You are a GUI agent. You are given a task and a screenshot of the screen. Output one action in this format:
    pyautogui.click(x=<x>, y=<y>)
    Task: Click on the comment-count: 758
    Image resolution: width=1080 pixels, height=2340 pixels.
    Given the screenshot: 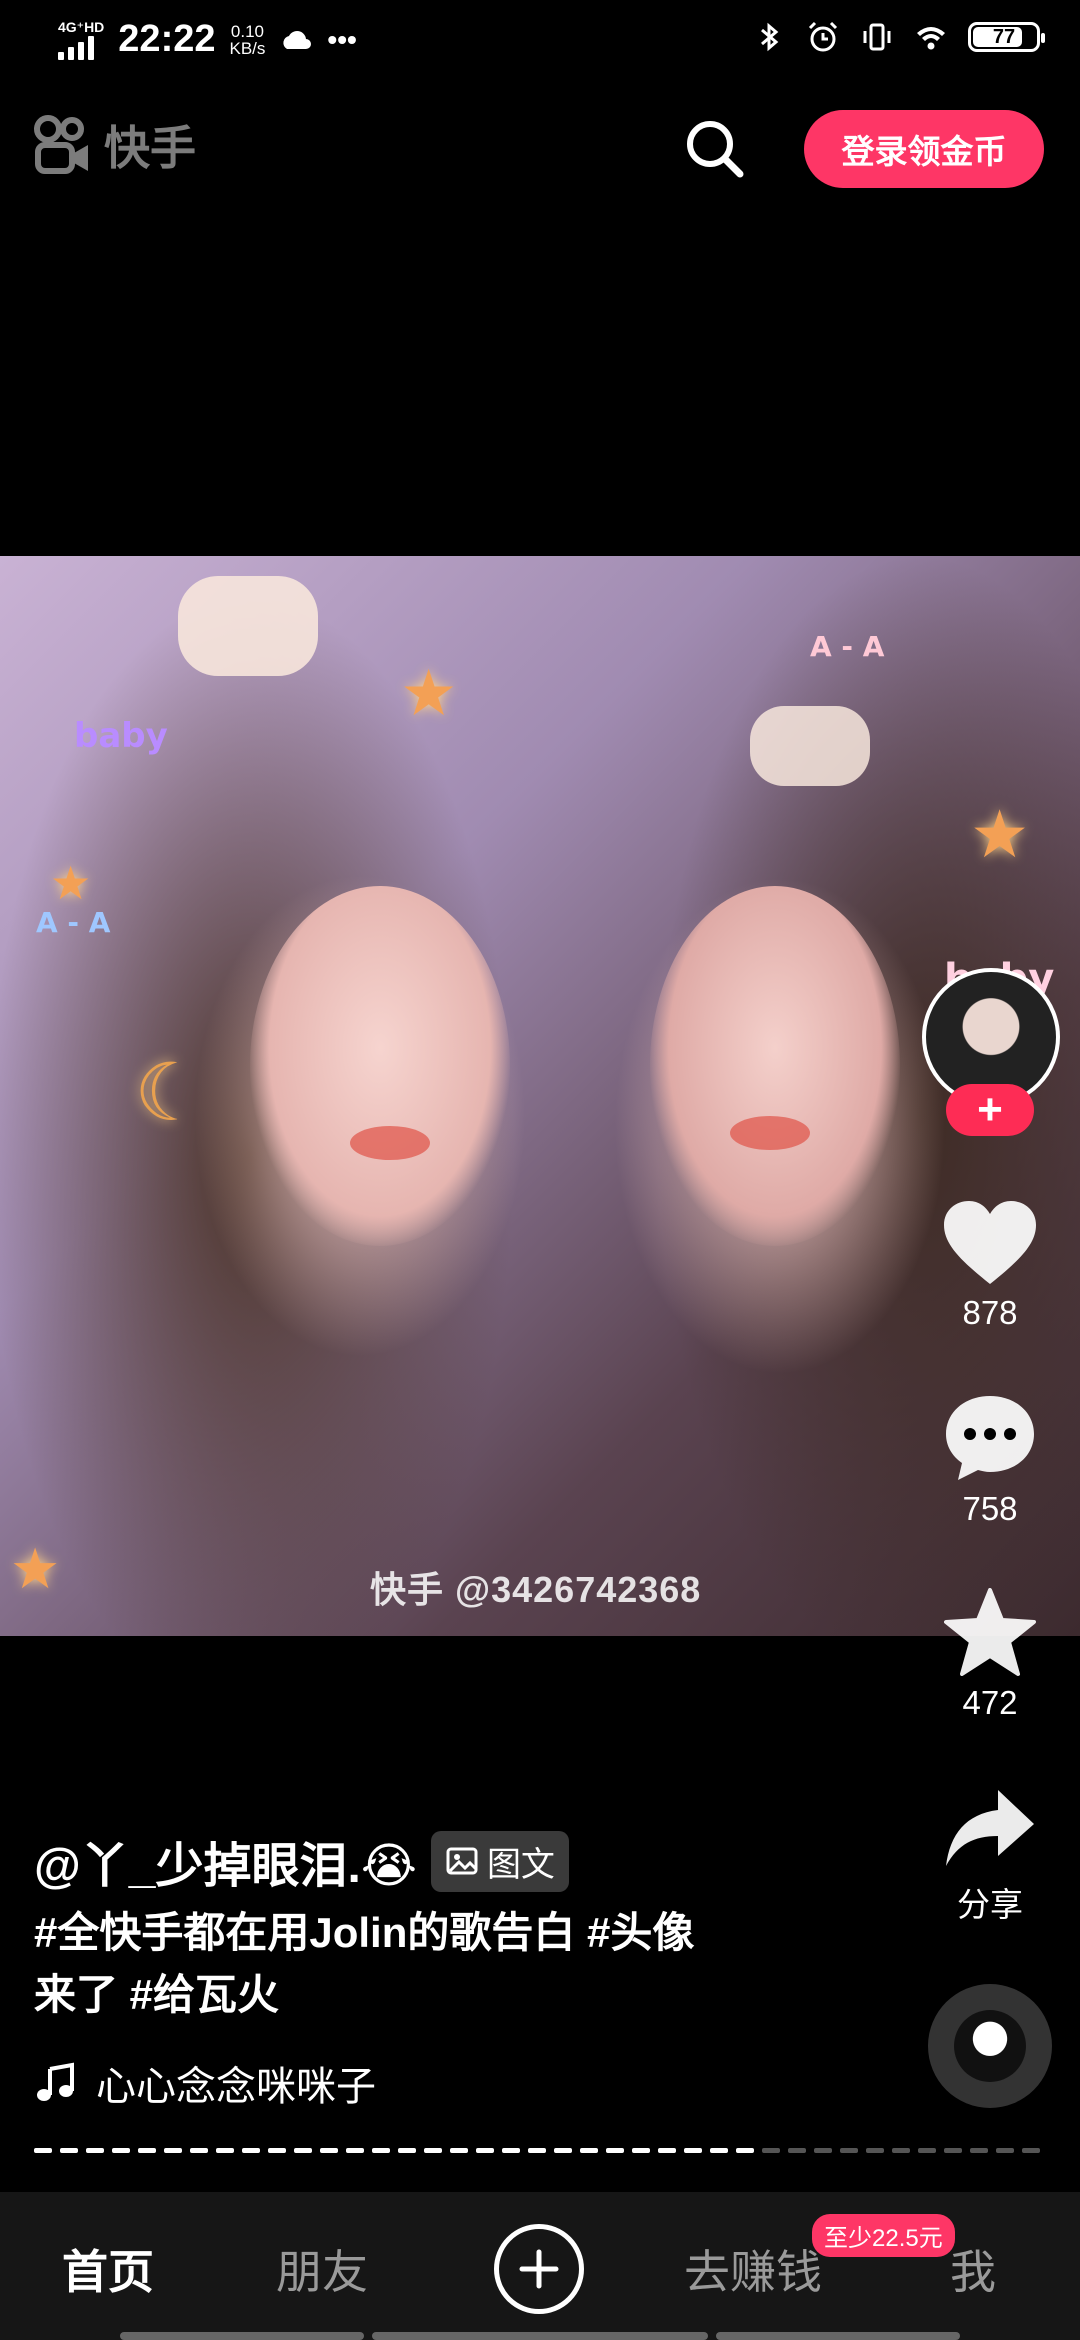 What is the action you would take?
    pyautogui.click(x=990, y=1508)
    